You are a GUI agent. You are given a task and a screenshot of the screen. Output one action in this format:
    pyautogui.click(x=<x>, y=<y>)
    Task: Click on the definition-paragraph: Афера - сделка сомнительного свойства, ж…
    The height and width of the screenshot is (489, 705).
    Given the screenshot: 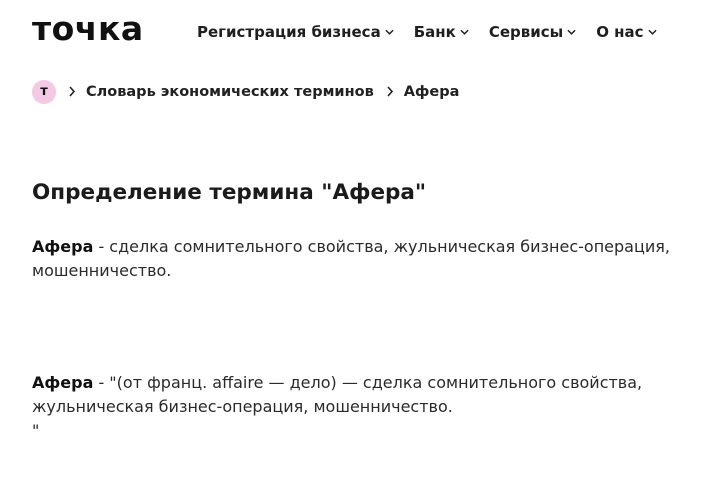 What is the action you would take?
    pyautogui.click(x=352, y=259)
    